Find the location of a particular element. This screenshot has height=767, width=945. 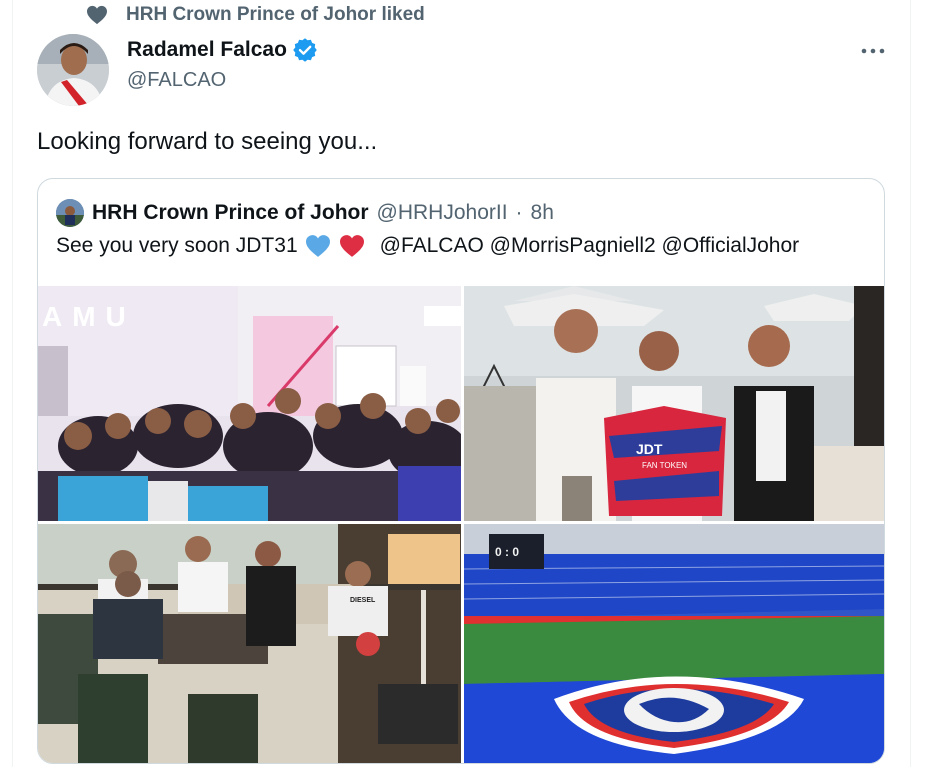

scoreboard-text: 0 is located at coordinates (507, 552).